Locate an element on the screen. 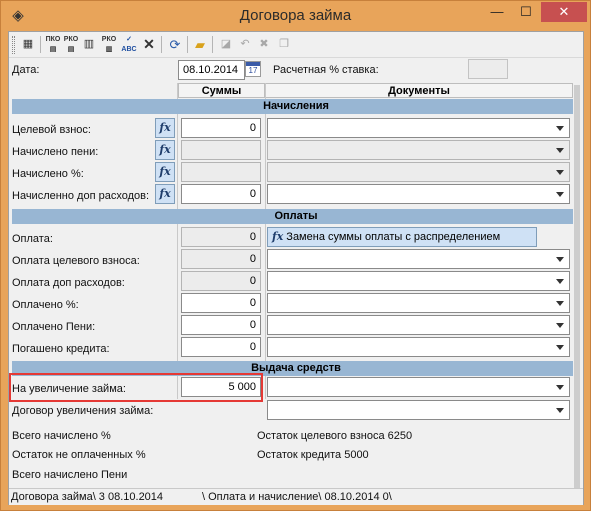 This screenshot has height=511, width=591. eraser-icon: ◪ is located at coordinates (226, 44).